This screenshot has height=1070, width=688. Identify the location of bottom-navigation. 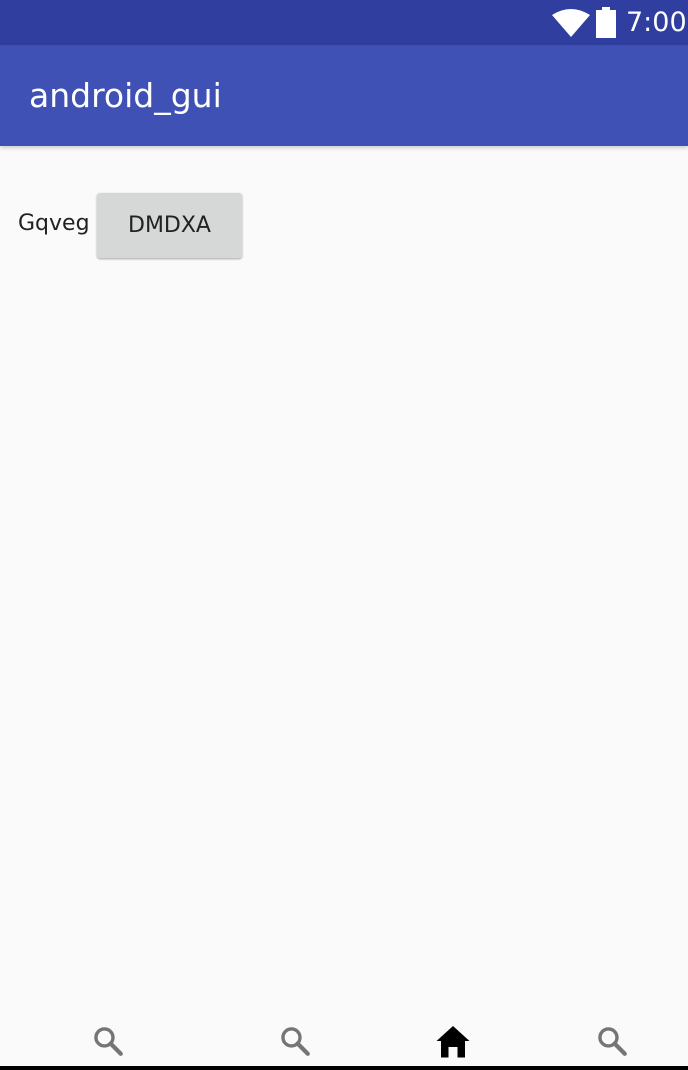
(344, 1041).